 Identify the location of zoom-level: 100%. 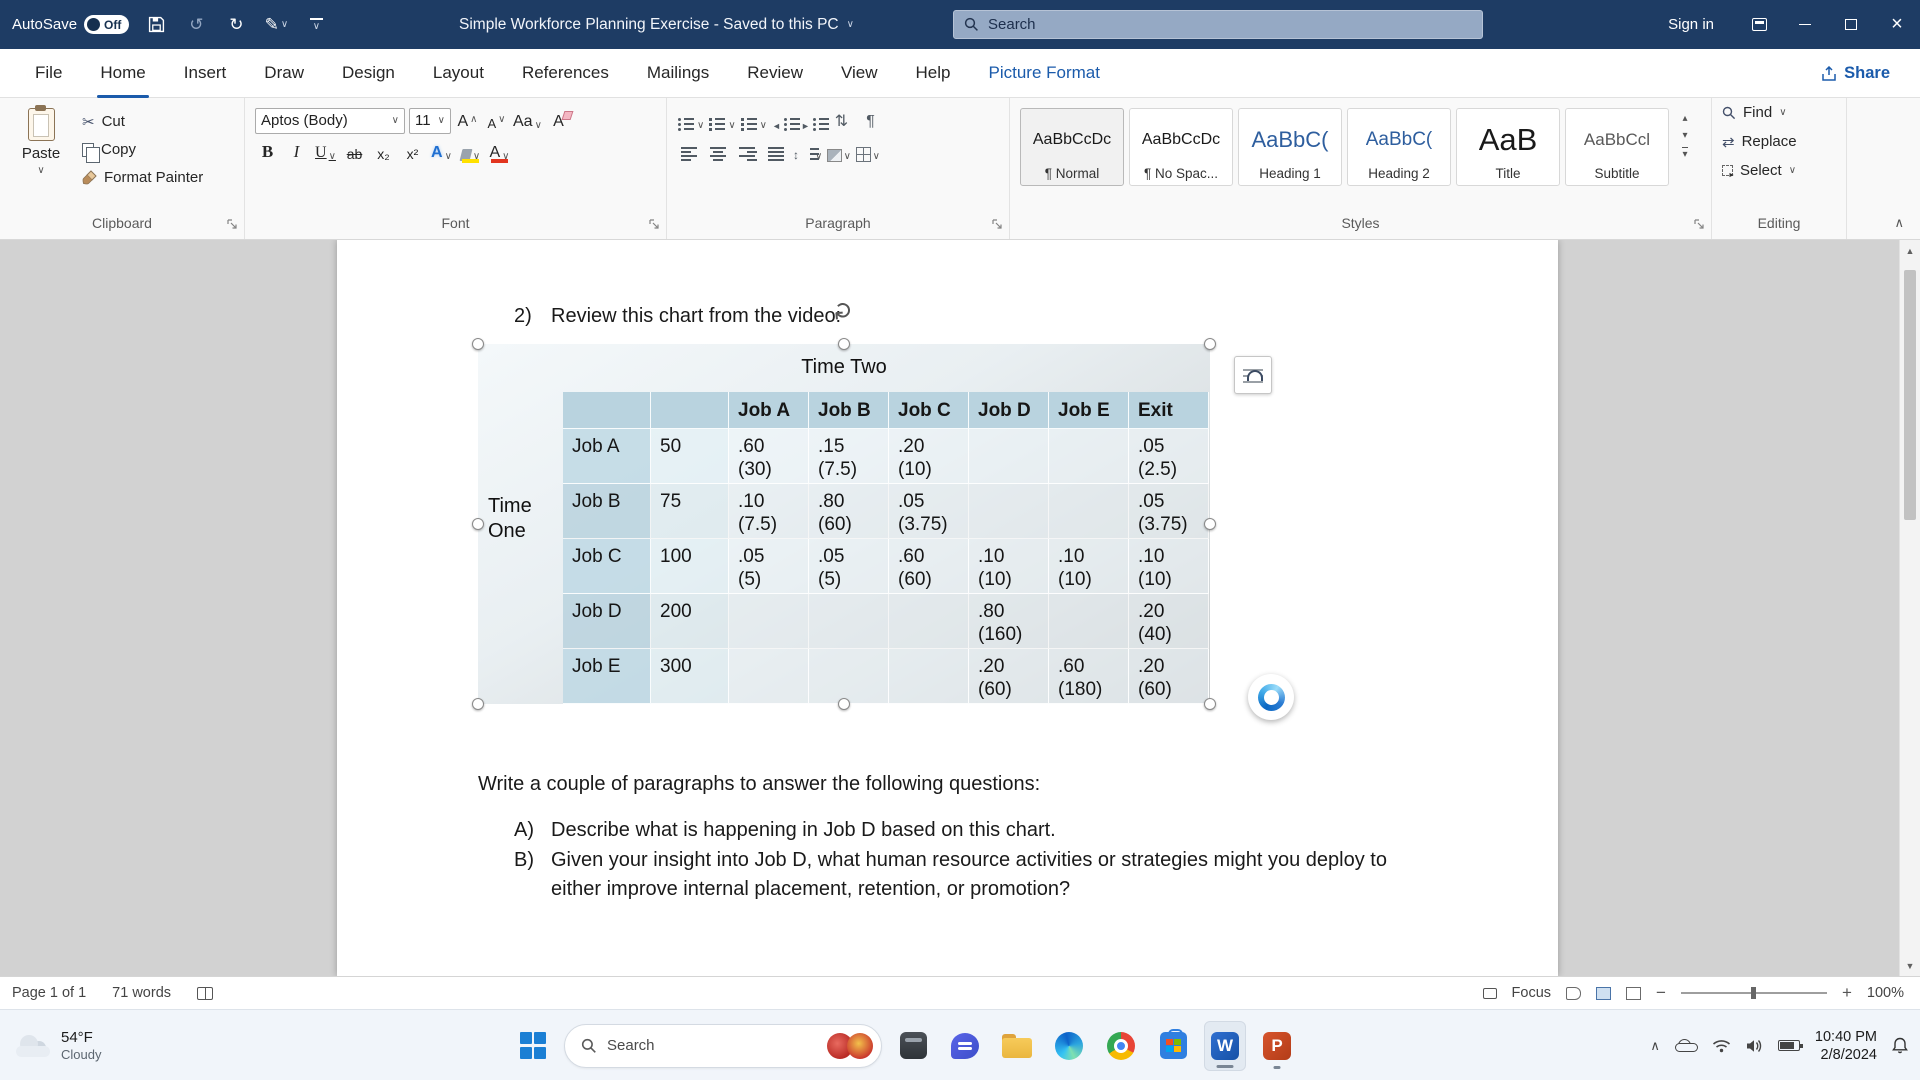
(1885, 993).